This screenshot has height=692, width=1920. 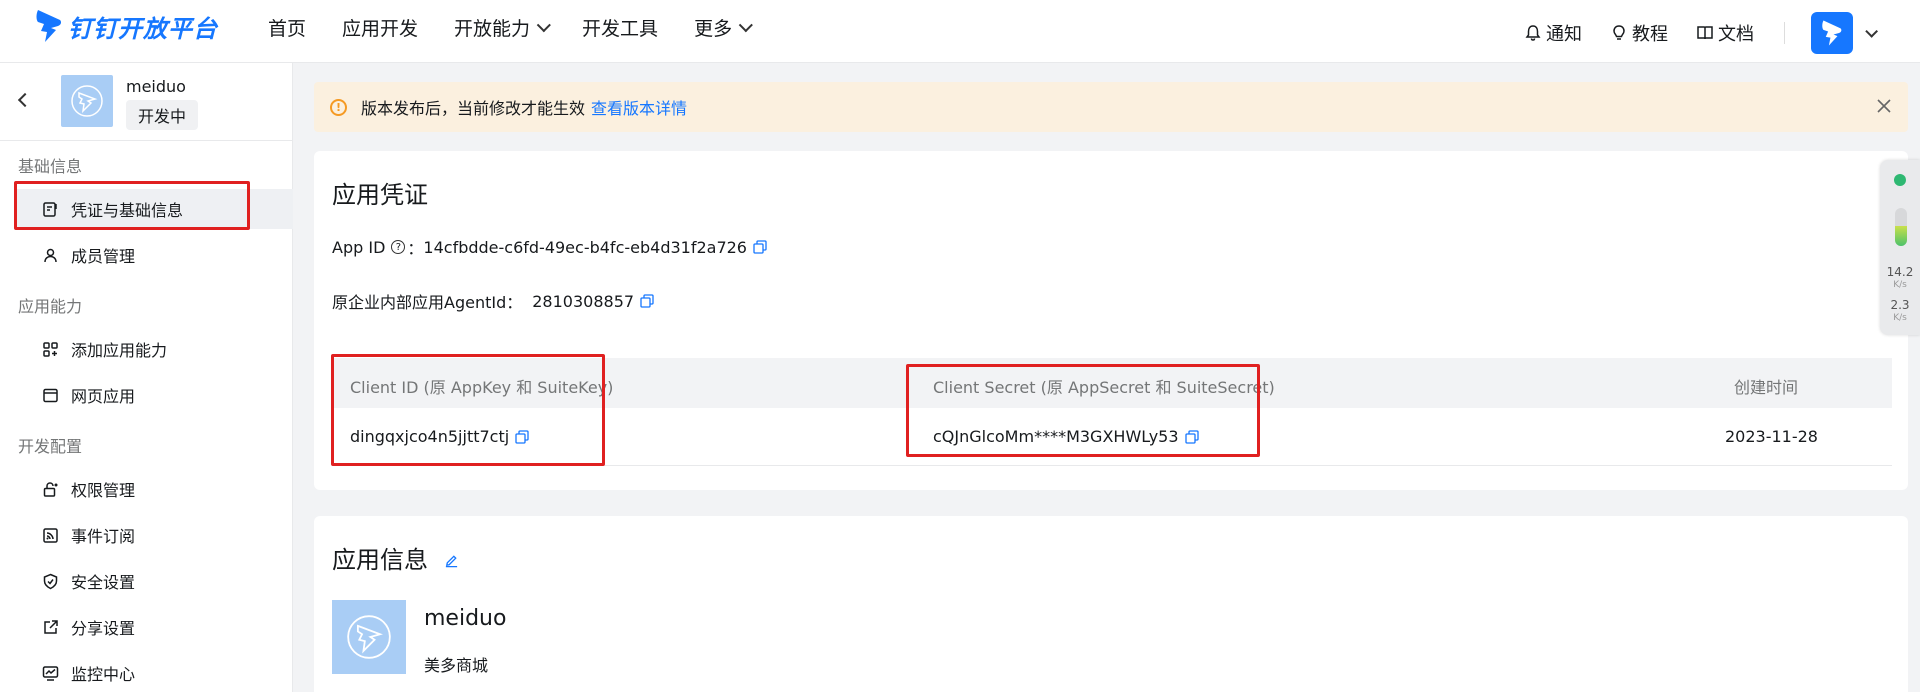 I want to click on sidebar-item-add-capability: 添加应用能力, so click(x=153, y=349).